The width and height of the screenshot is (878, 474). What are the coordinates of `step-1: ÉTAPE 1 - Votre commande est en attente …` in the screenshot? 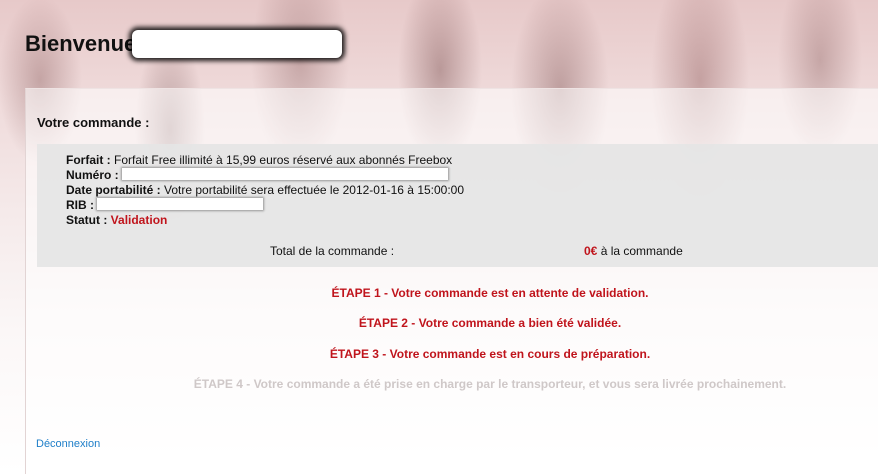 It's located at (490, 293).